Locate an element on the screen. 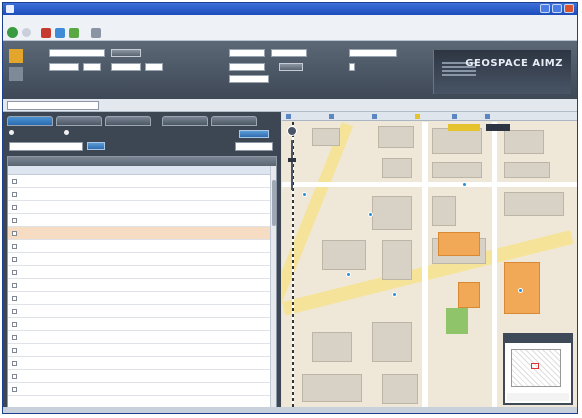 The height and width of the screenshot is (418, 582). table-scrollbar is located at coordinates (273, 288).